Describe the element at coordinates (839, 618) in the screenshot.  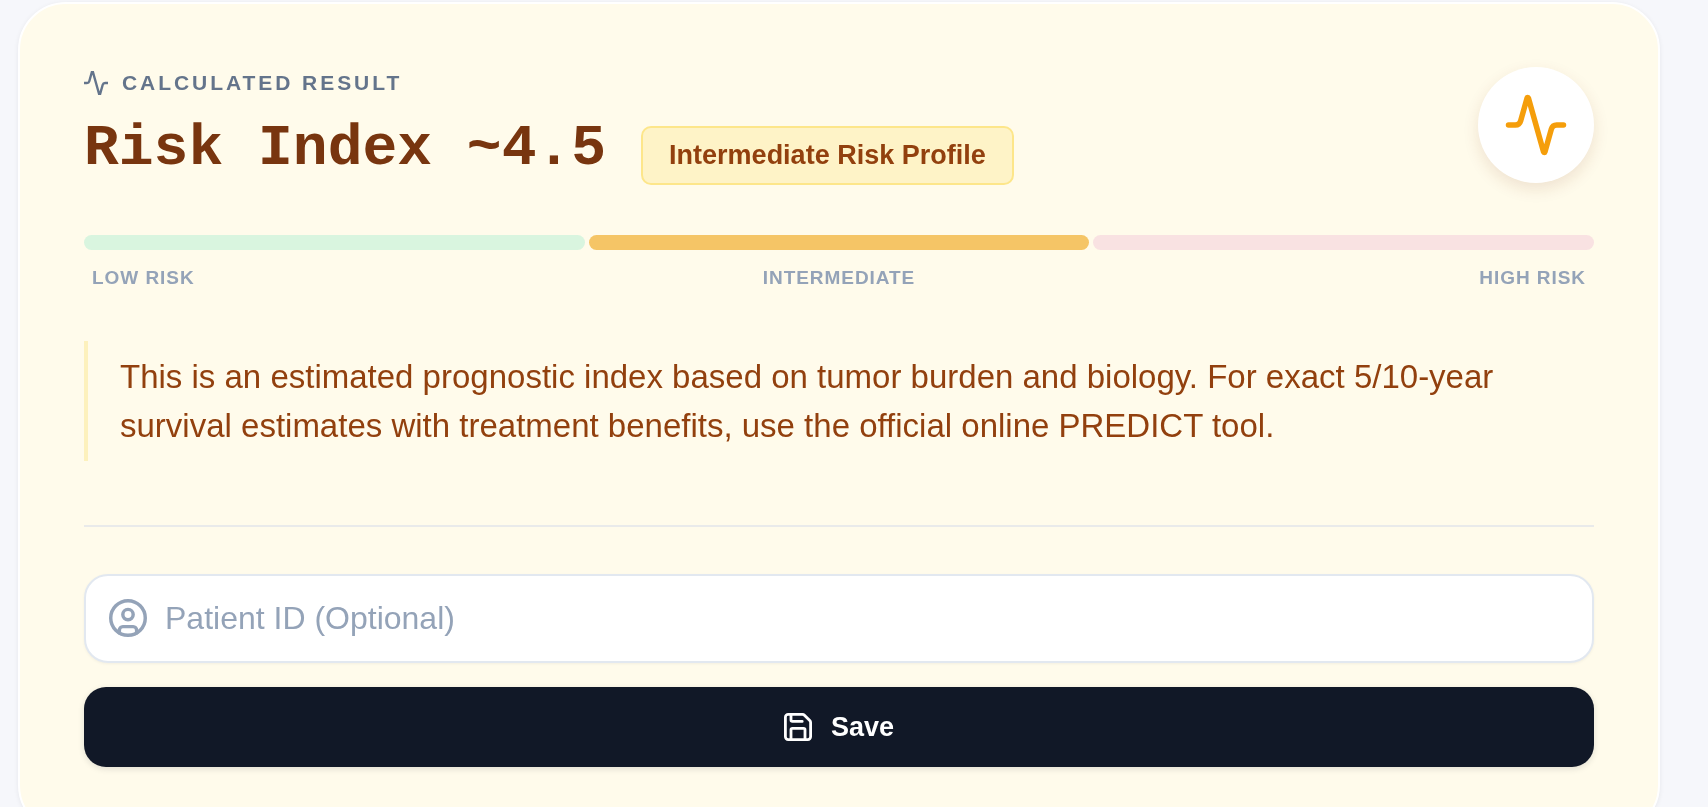
I see `patient-id-field: Patient ID (Optional)` at that location.